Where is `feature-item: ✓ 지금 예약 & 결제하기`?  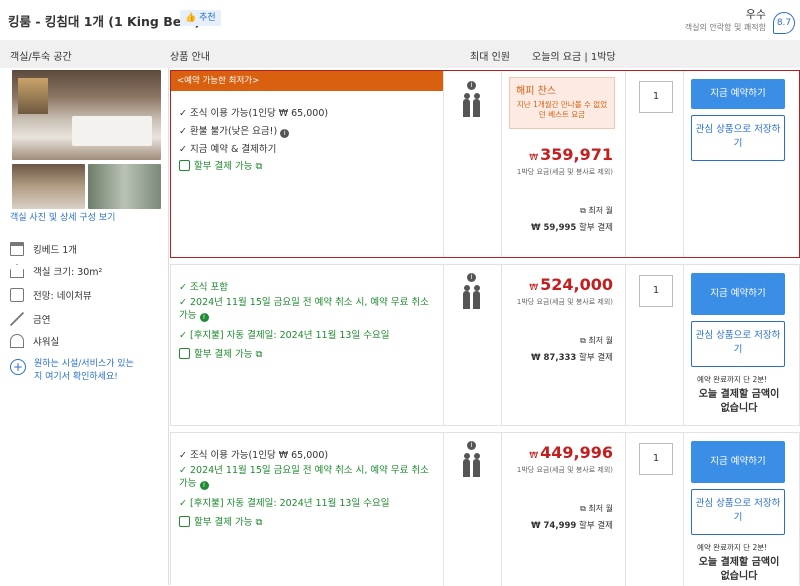 feature-item: ✓ 지금 예약 & 결제하기 is located at coordinates (228, 149).